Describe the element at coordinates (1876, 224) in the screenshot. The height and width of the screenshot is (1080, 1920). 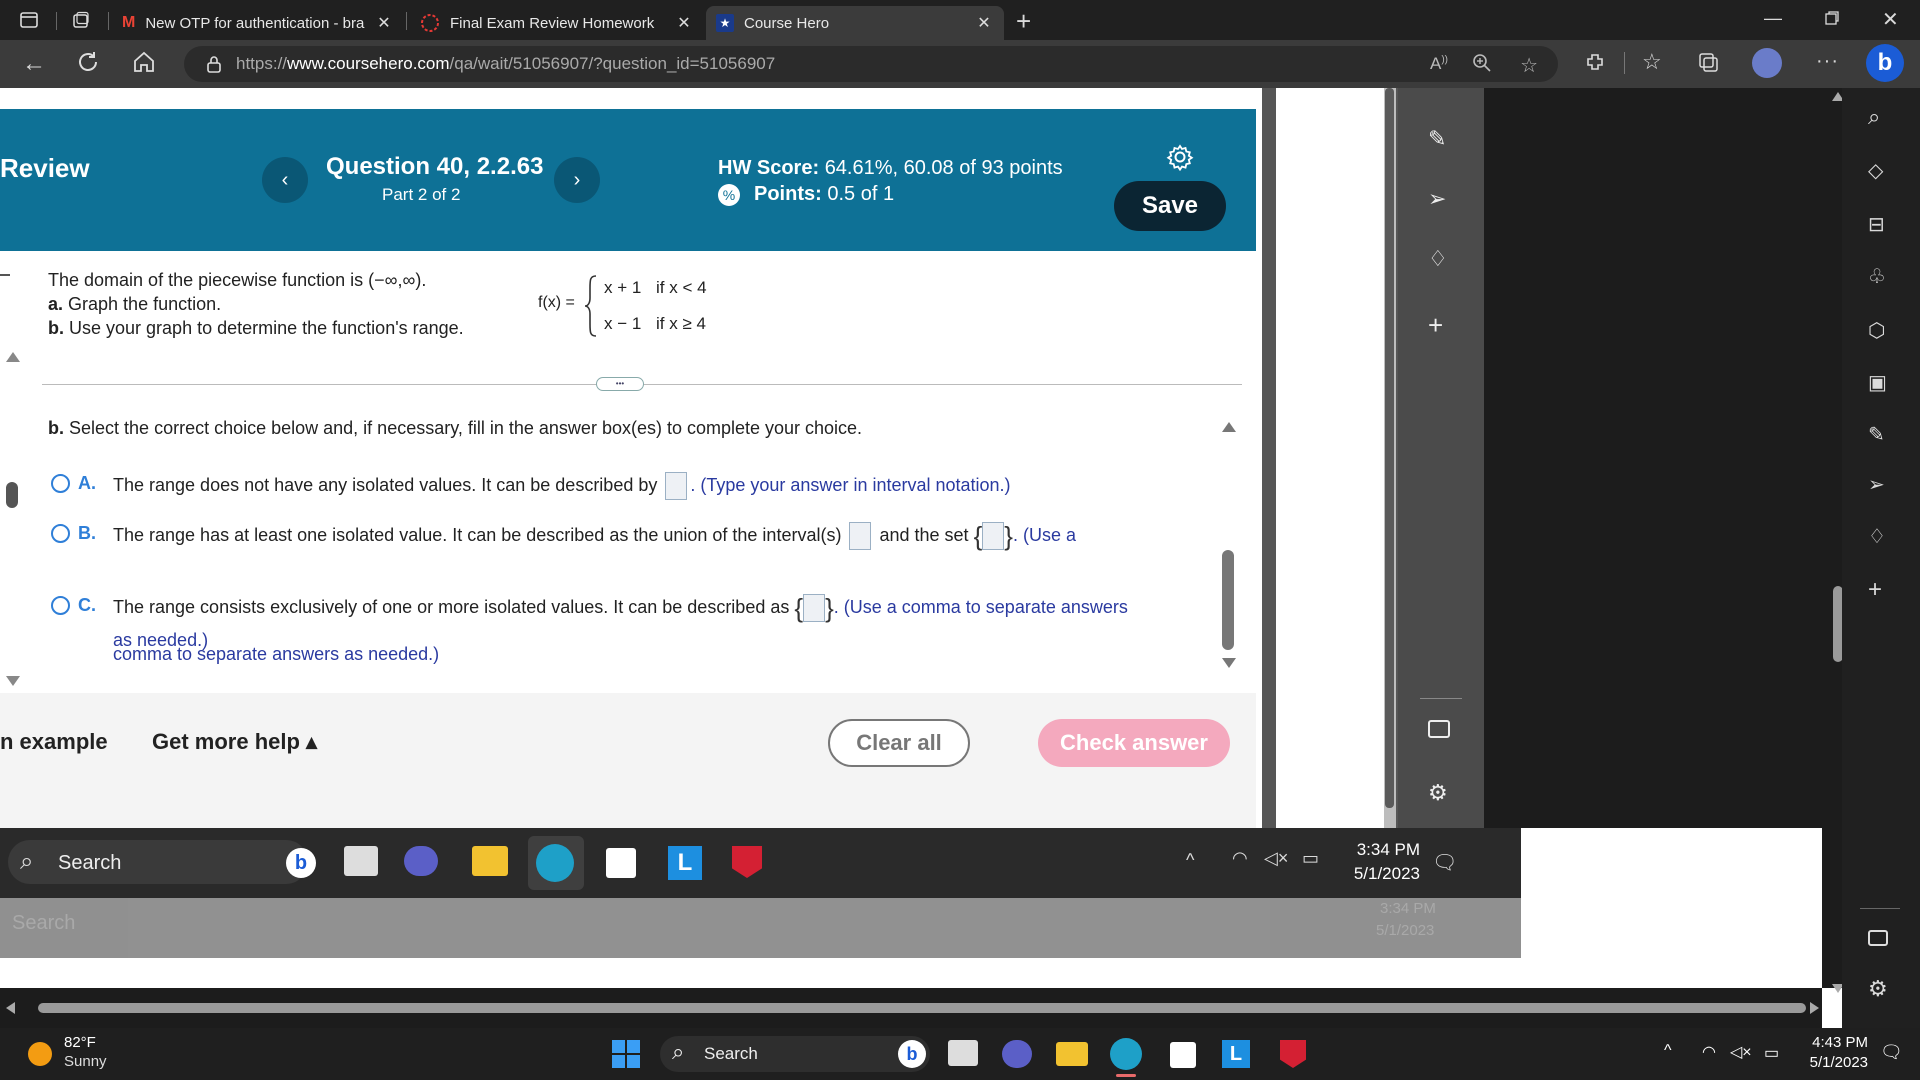
I see `tools-icon: ⊟` at that location.